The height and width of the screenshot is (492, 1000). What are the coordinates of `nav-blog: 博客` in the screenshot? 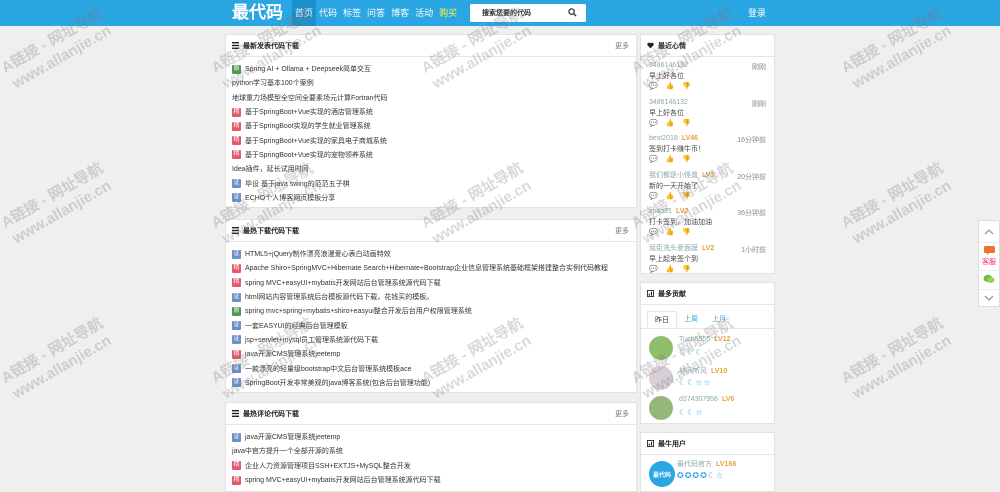 It's located at (400, 13).